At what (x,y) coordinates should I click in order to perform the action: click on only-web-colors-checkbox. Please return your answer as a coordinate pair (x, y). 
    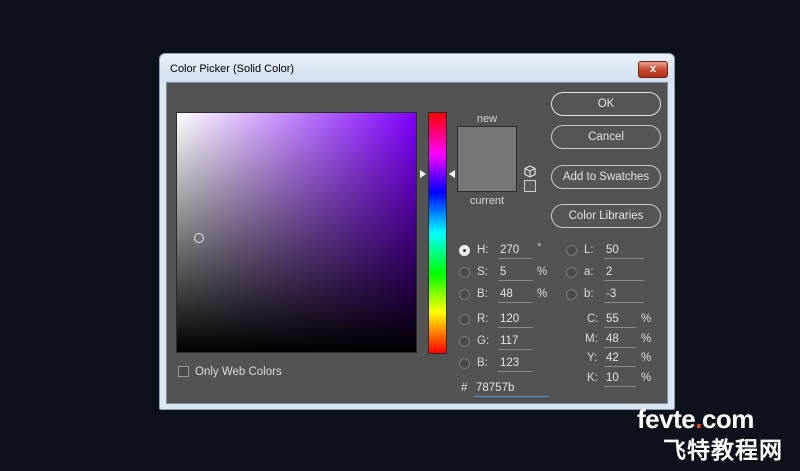
    Looking at the image, I should click on (183, 371).